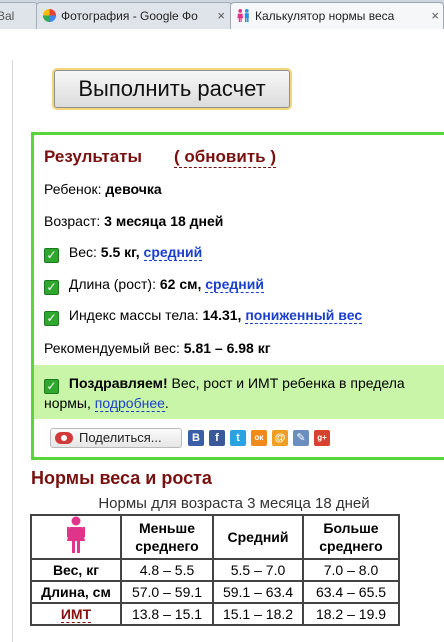  I want to click on age-value: 3 месяца 18 дней, so click(164, 221).